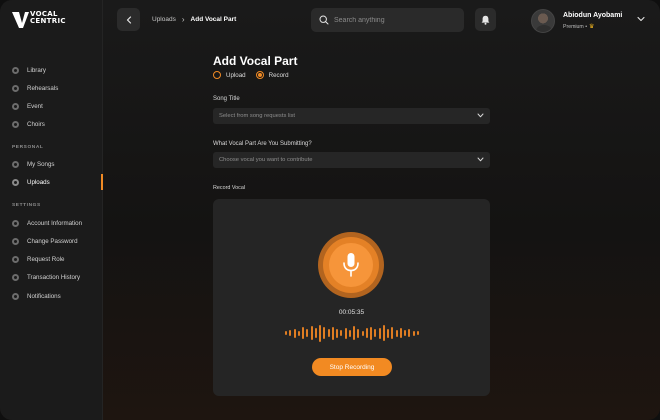 The height and width of the screenshot is (420, 660). I want to click on stop-recording-button: Stop Recording, so click(352, 367).